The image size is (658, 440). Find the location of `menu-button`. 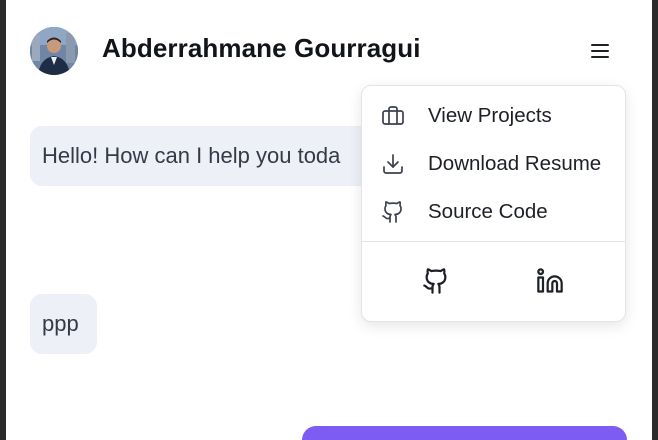

menu-button is located at coordinates (600, 51).